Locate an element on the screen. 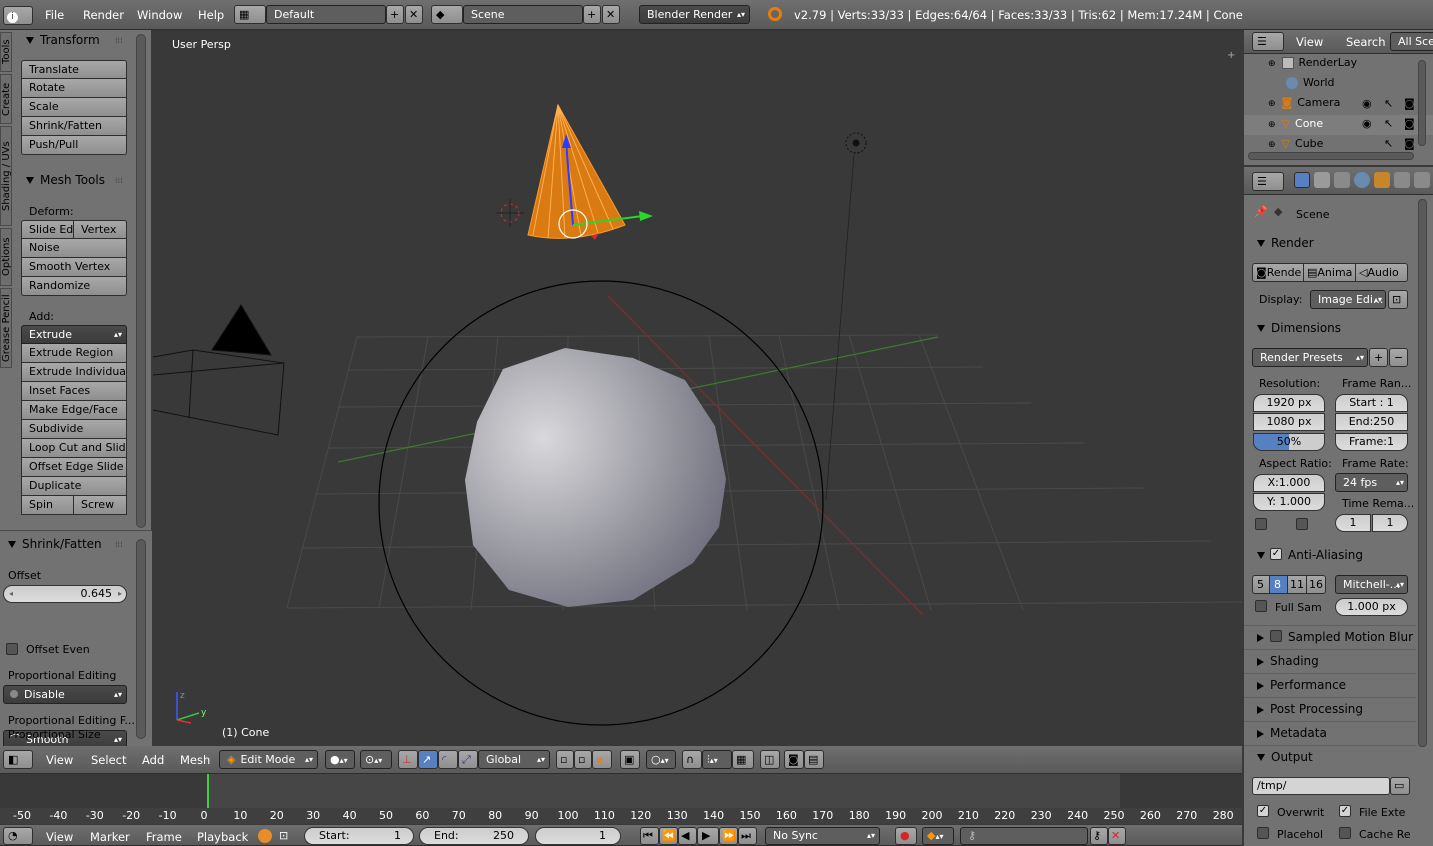 This screenshot has width=1433, height=846. tab-options: Options is located at coordinates (6, 257).